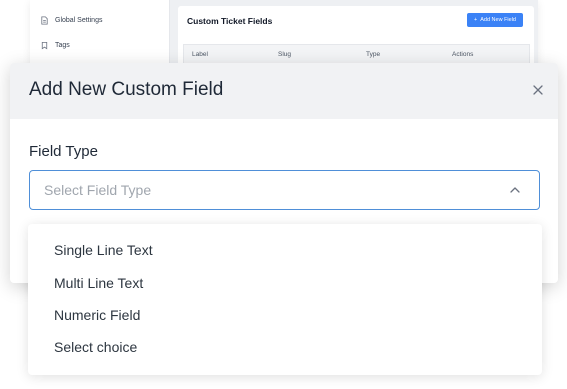  What do you see at coordinates (200, 54) in the screenshot?
I see `column-header-label: Label` at bounding box center [200, 54].